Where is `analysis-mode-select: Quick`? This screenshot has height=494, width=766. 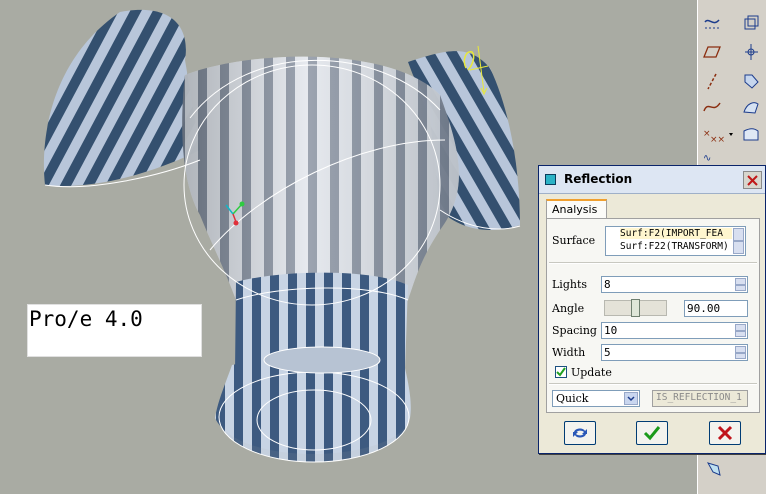 analysis-mode-select: Quick is located at coordinates (596, 398).